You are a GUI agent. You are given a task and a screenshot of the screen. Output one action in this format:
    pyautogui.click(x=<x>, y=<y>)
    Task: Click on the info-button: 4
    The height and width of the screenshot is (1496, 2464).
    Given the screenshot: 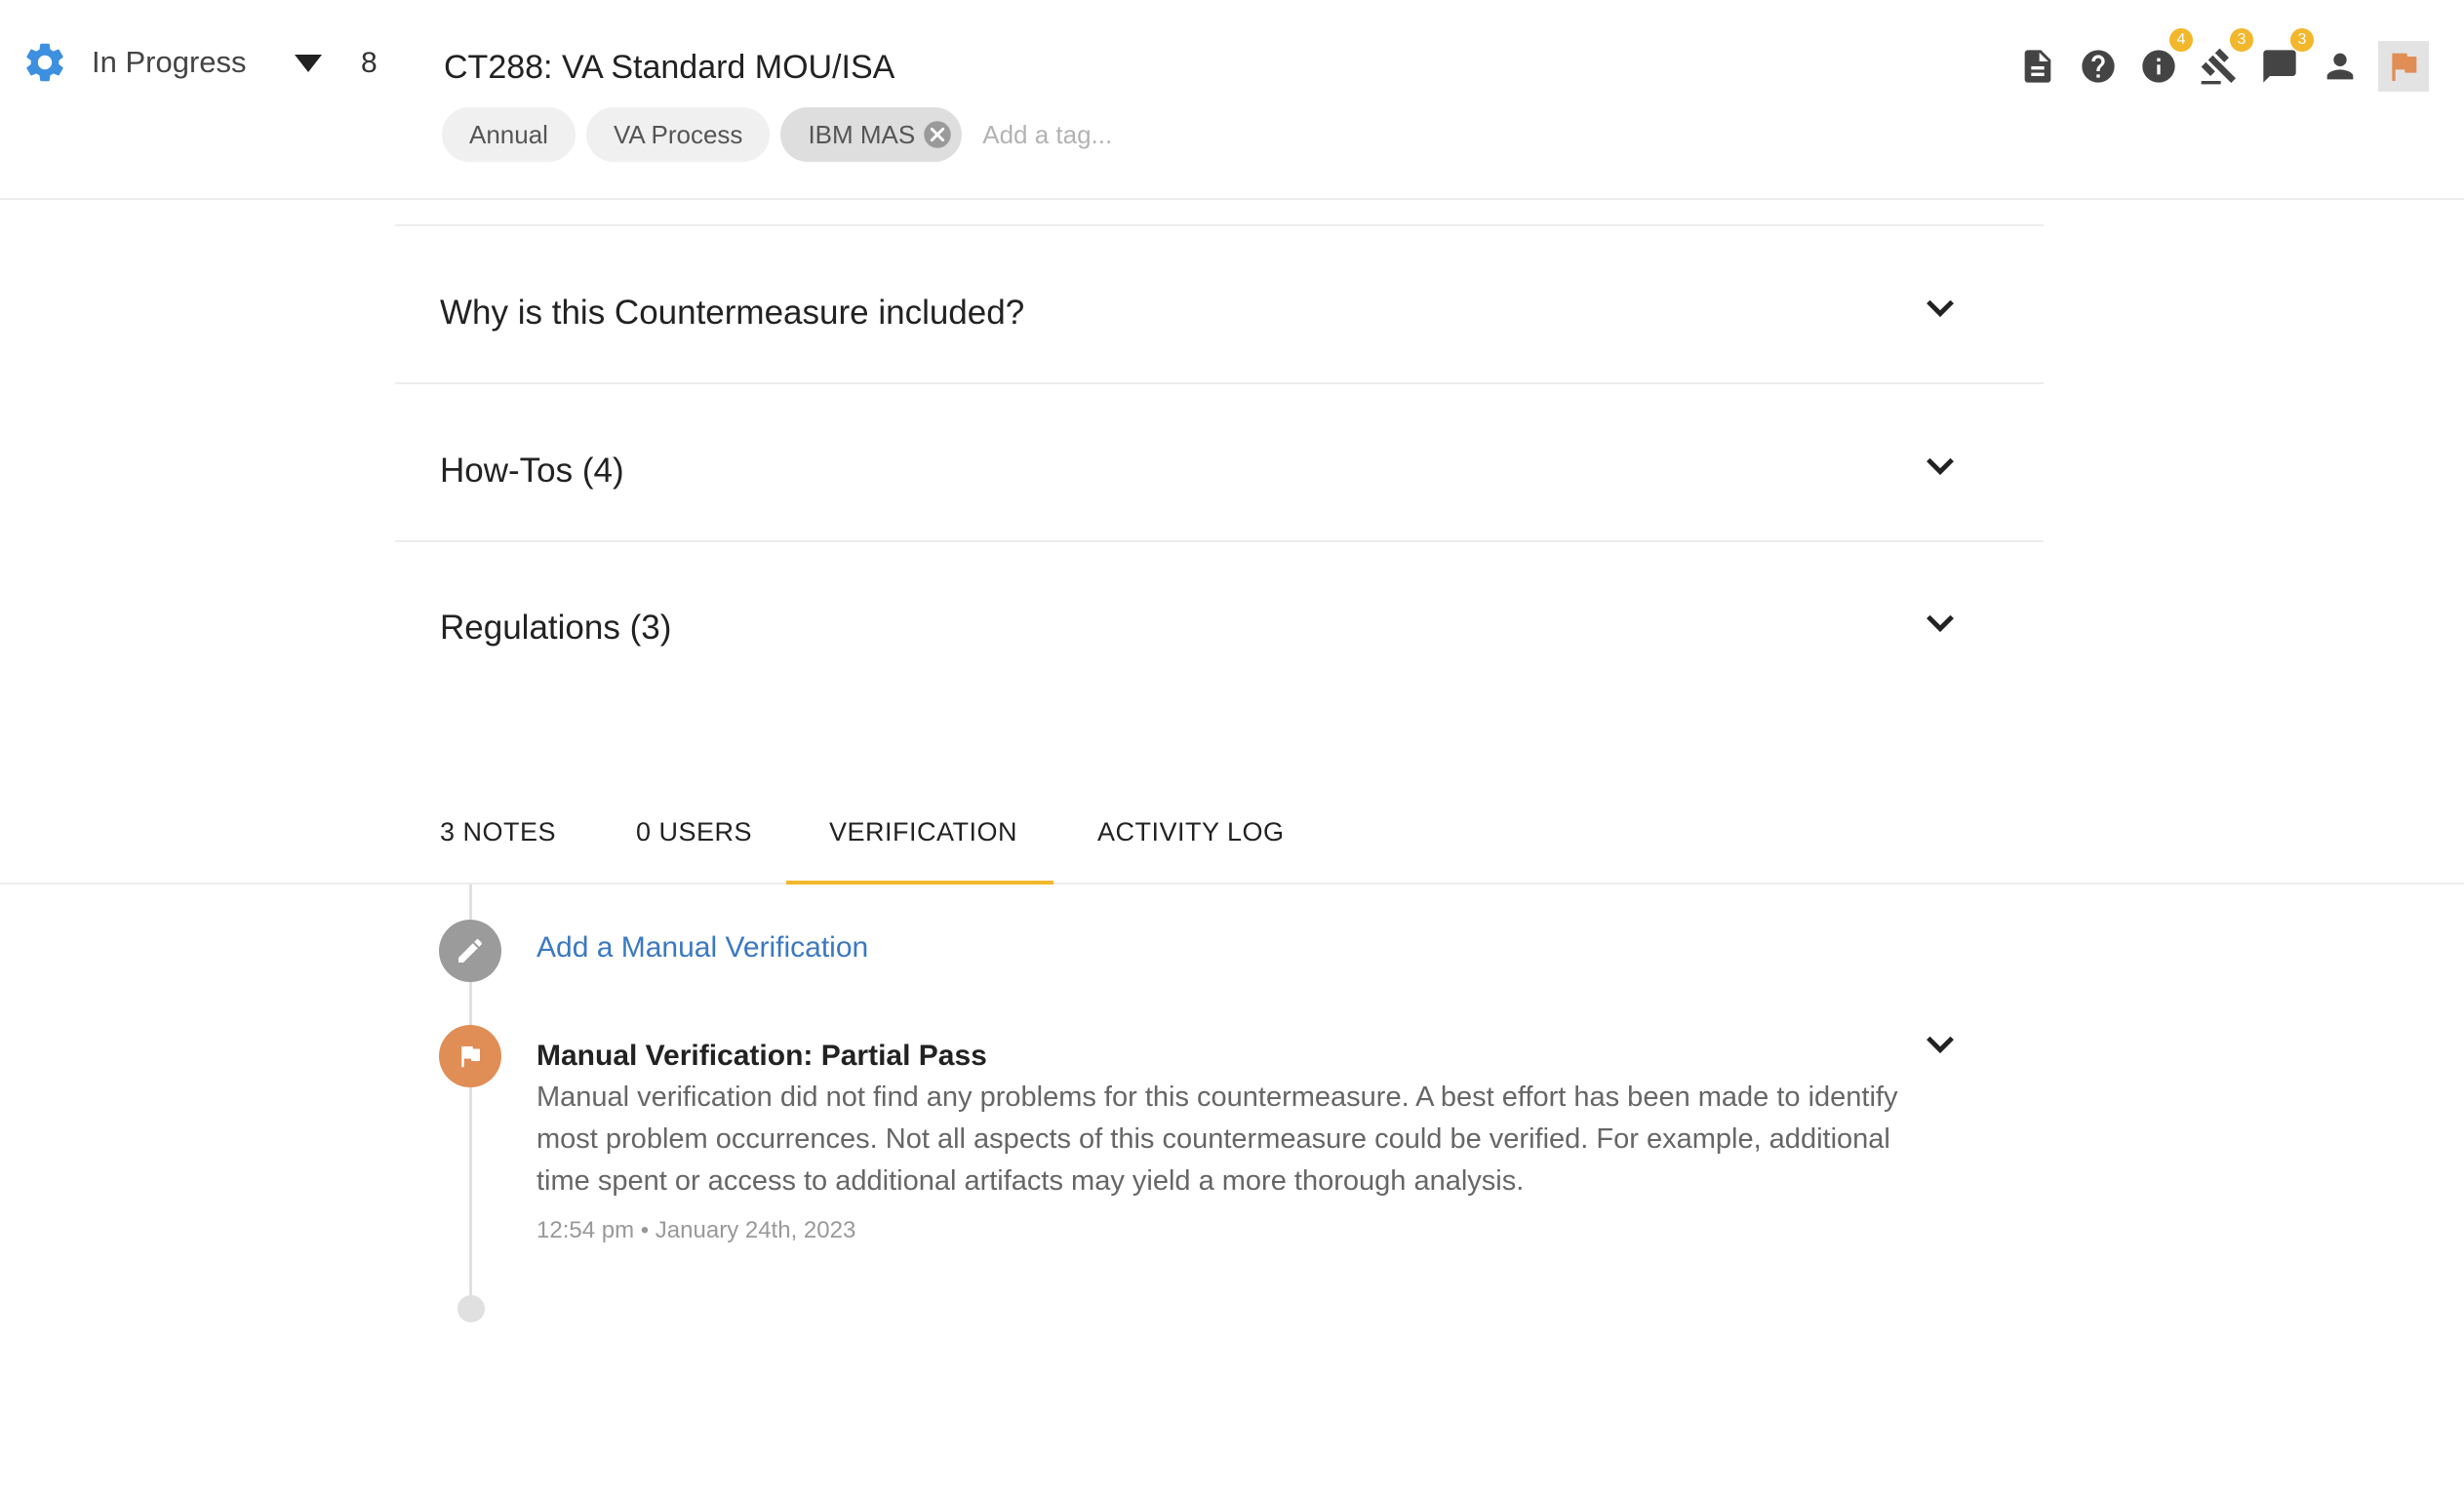 What is the action you would take?
    pyautogui.click(x=2164, y=58)
    